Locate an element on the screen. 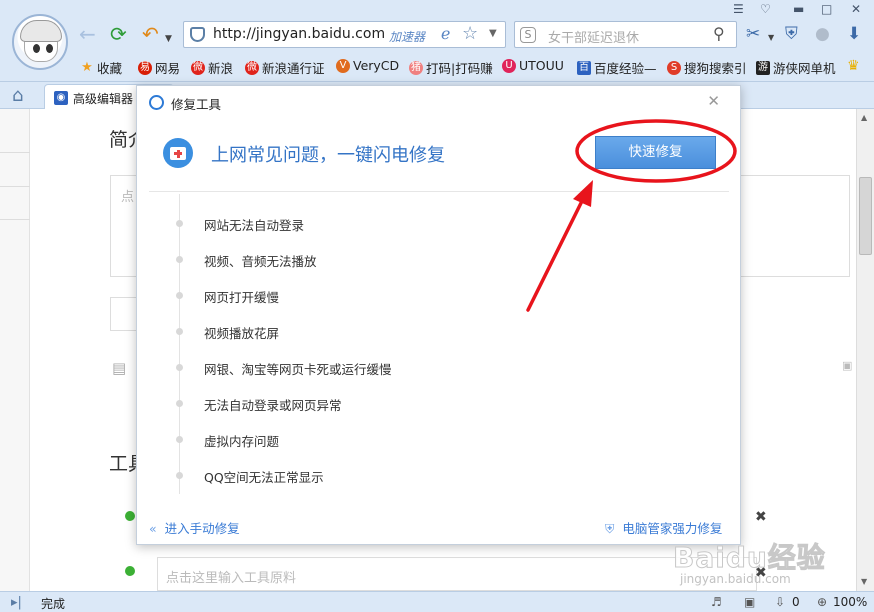 This screenshot has height=612, width=874. side-icon: ▣ is located at coordinates (847, 365).